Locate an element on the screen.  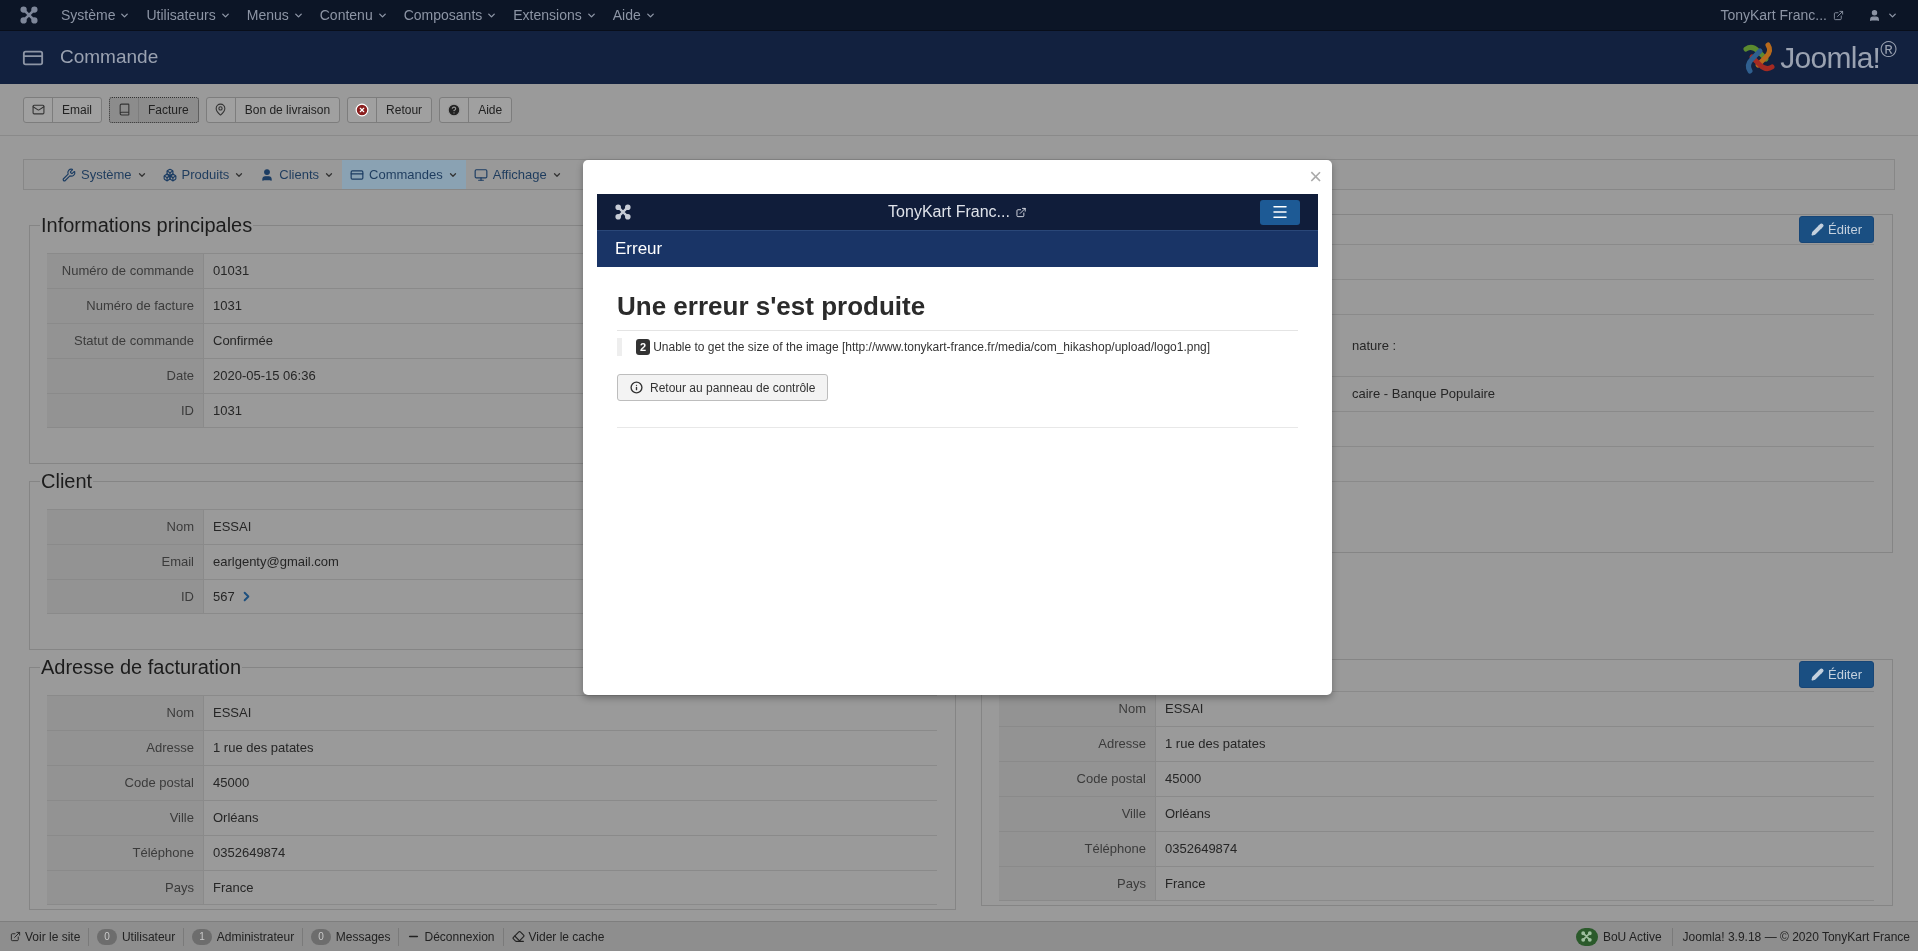
toolbar-button: Facture is located at coordinates (154, 109).